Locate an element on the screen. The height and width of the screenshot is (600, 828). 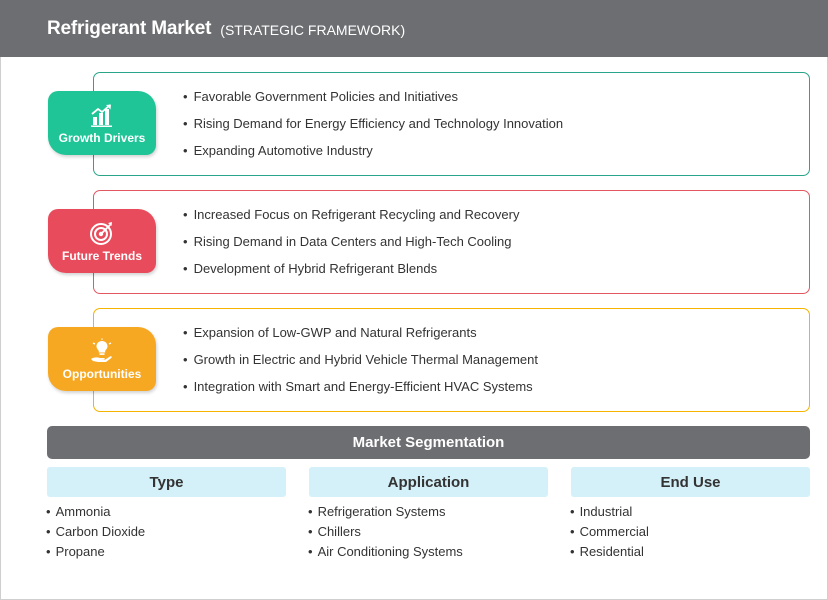
list-item: Commercial is located at coordinates (690, 534).